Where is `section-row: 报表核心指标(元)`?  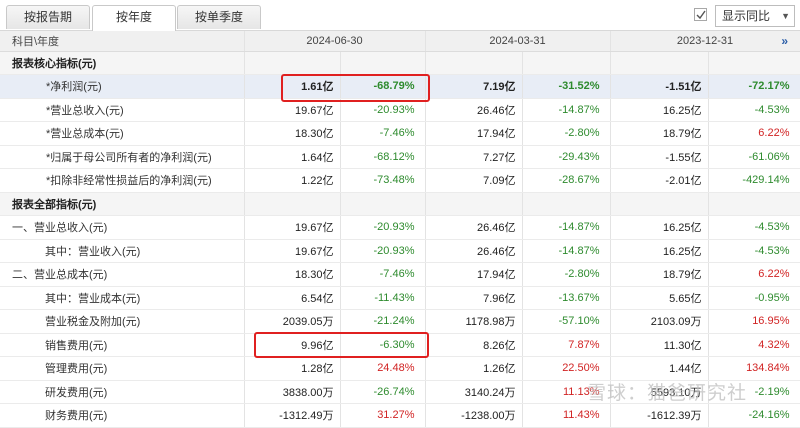 section-row: 报表核心指标(元) is located at coordinates (400, 63).